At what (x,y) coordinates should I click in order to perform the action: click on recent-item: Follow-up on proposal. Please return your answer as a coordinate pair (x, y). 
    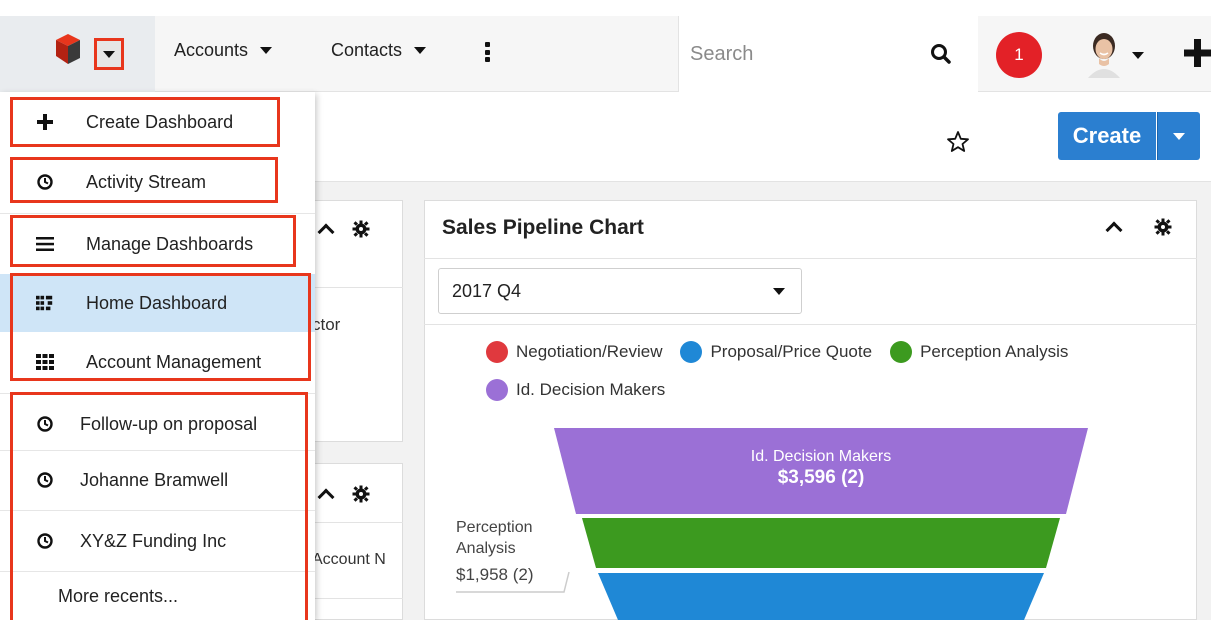
    Looking at the image, I should click on (157, 424).